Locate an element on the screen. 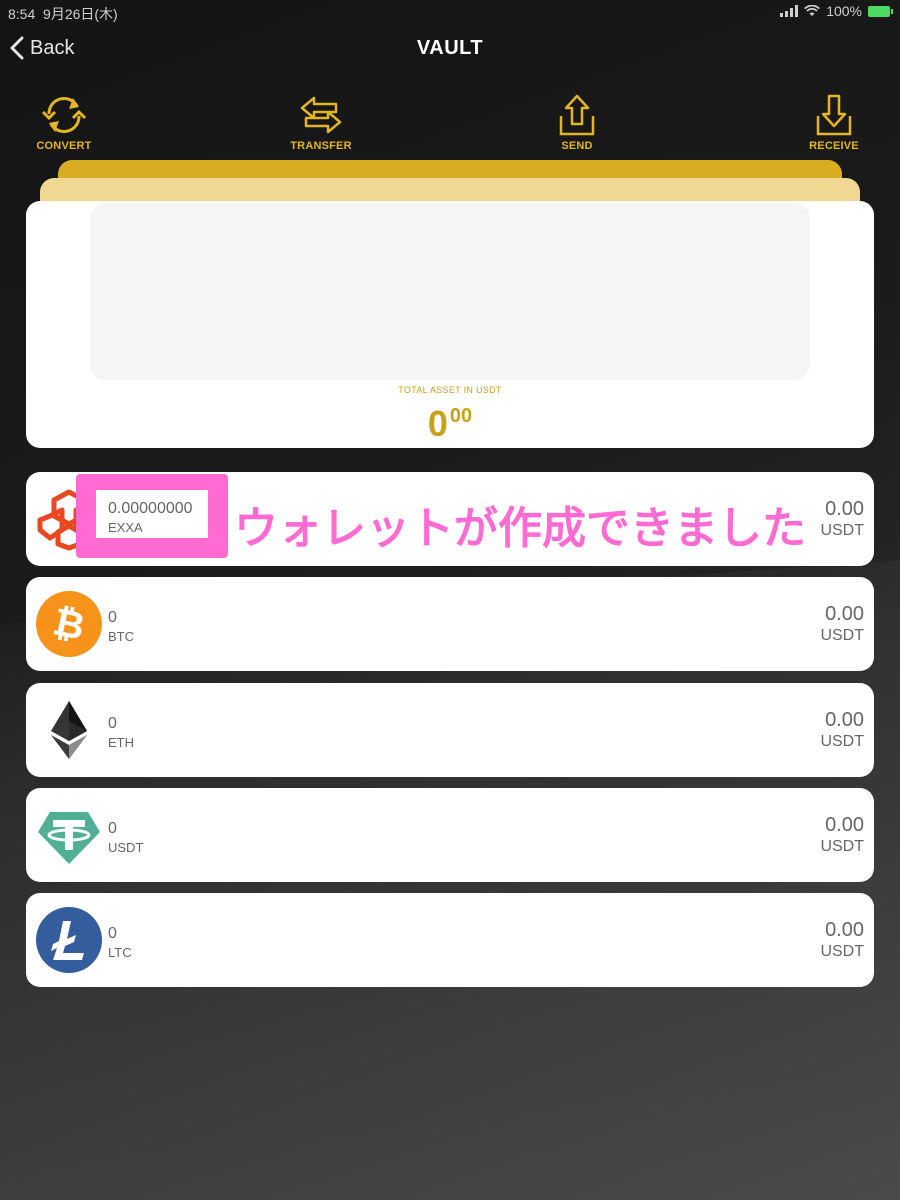  tether-icon is located at coordinates (69, 838).